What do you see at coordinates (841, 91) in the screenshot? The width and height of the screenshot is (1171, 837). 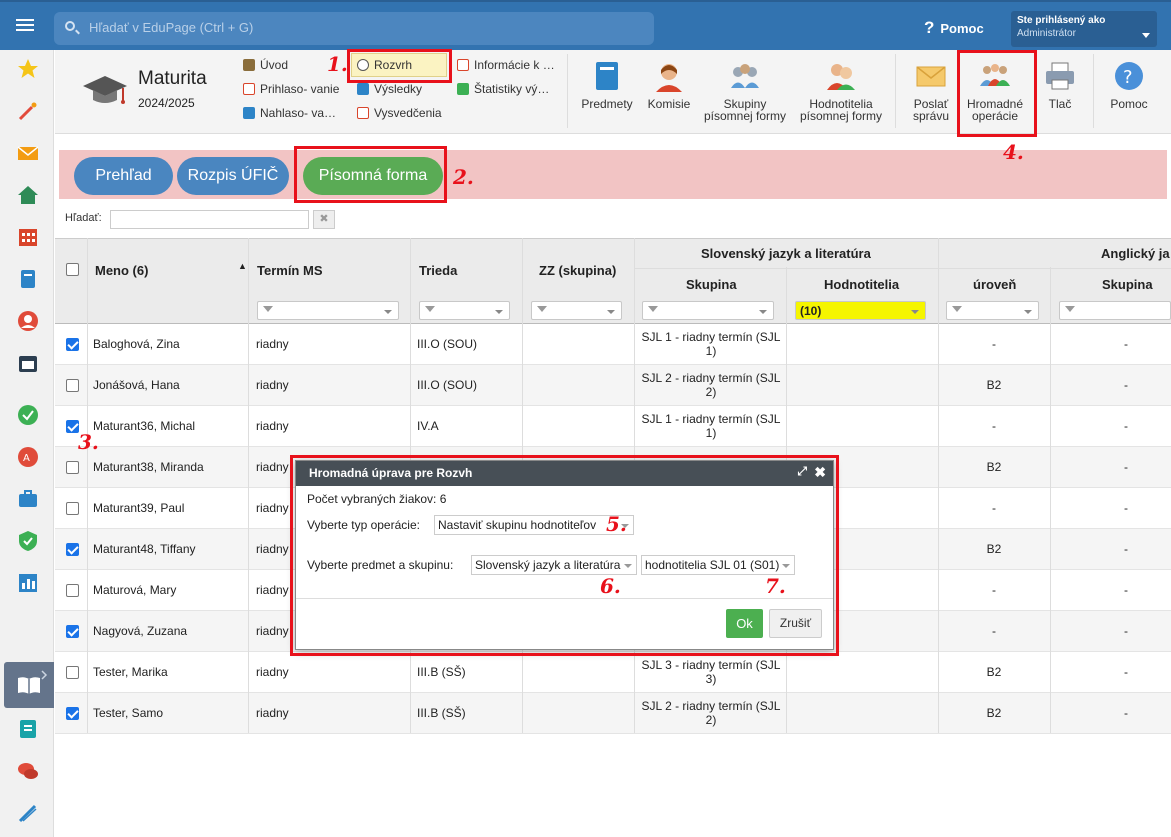 I see `hodnotitelia-button: Hodnotitelia písomnej formy` at bounding box center [841, 91].